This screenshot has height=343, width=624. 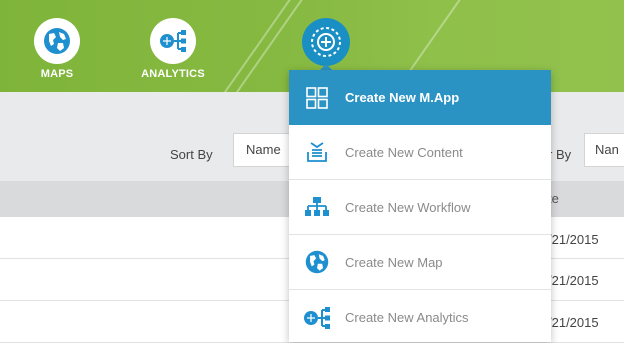 I want to click on nav-item-maps: MAPS, so click(x=57, y=49).